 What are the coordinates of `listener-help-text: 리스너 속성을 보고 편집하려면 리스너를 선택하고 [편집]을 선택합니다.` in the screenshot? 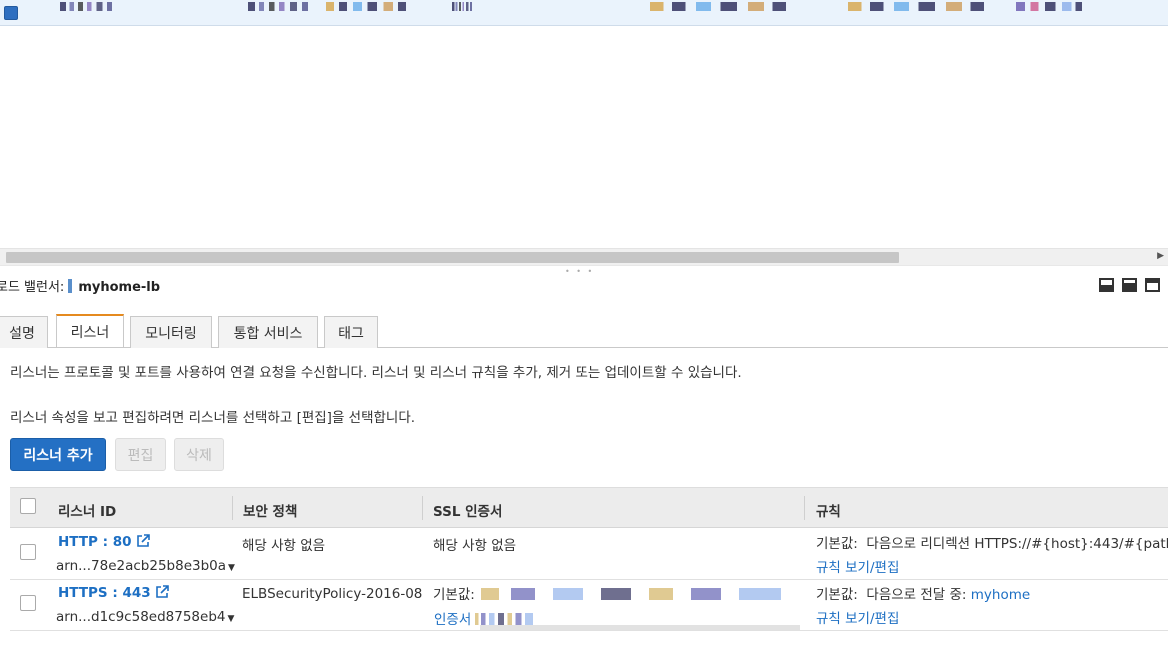 It's located at (213, 418).